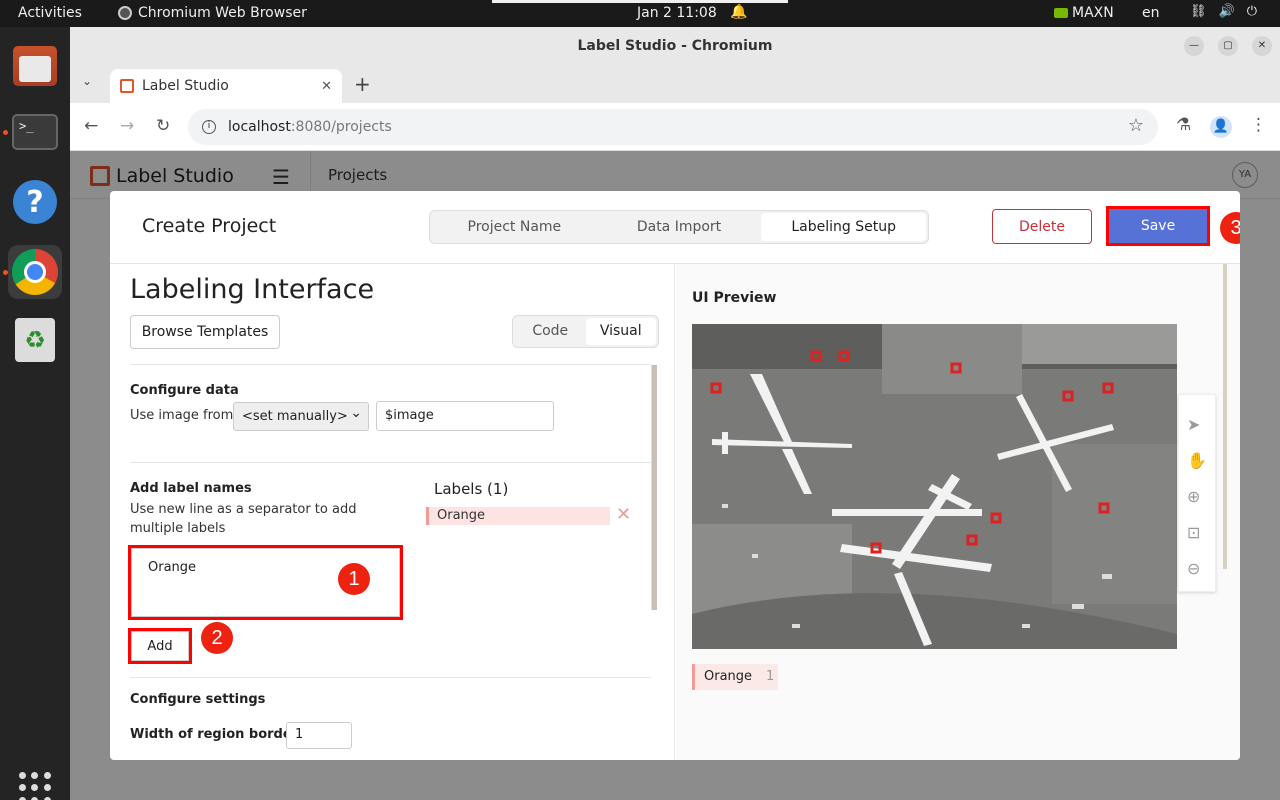 This screenshot has width=1280, height=800. I want to click on tab-label-studio: Label Studio ✕, so click(226, 86).